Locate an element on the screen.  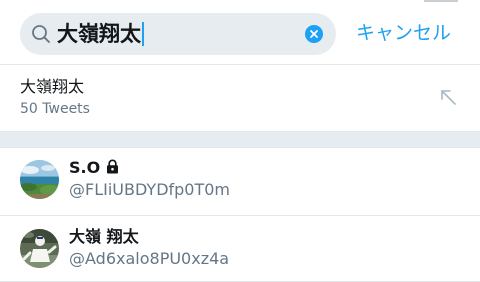
search-icon is located at coordinates (41, 34).